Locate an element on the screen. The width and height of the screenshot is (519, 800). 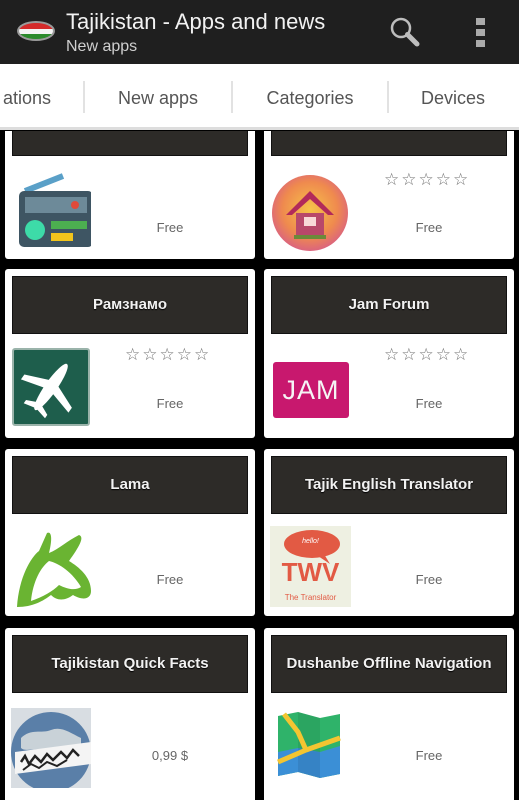
app-price: 0,99 $ is located at coordinates (170, 755).